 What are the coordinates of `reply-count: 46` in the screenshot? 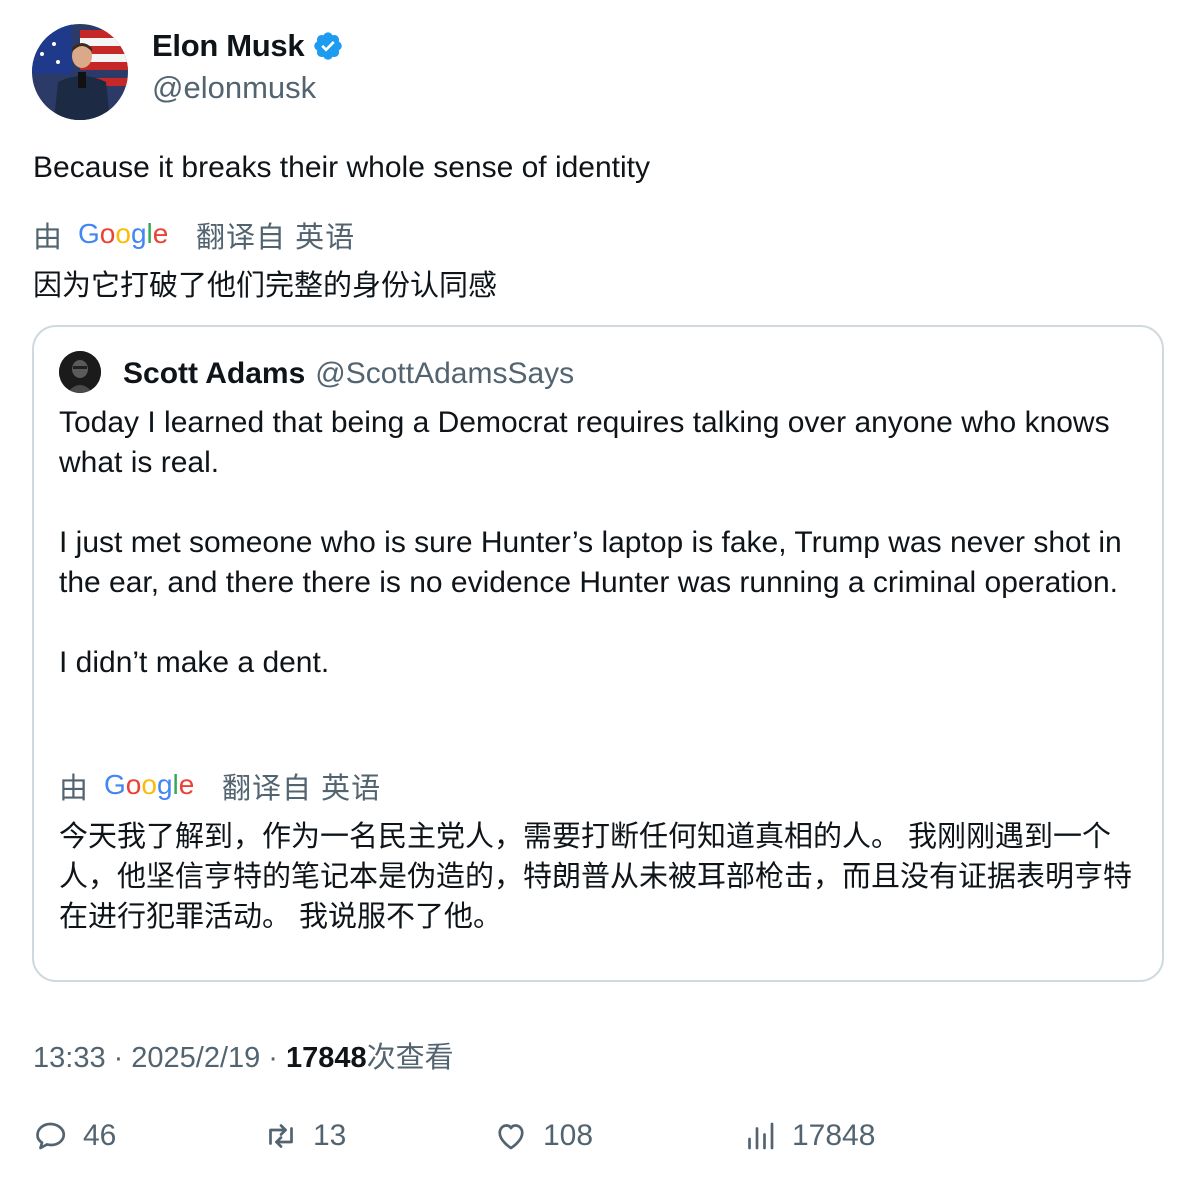 It's located at (100, 1135).